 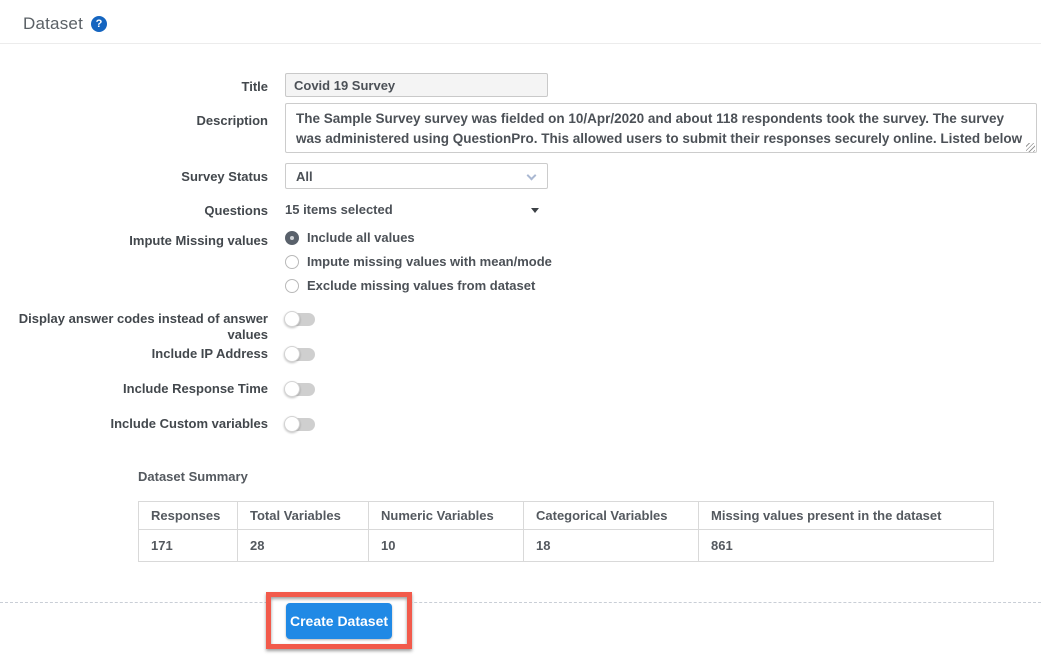 What do you see at coordinates (193, 476) in the screenshot?
I see `dataset-summary-heading: Dataset Summary` at bounding box center [193, 476].